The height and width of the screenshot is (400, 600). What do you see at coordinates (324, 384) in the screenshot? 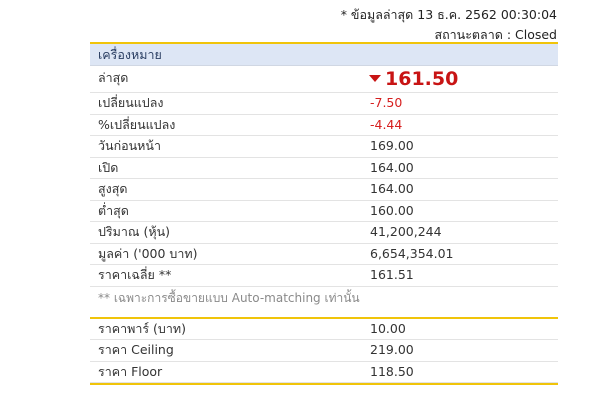
I see `bottom-divider` at bounding box center [324, 384].